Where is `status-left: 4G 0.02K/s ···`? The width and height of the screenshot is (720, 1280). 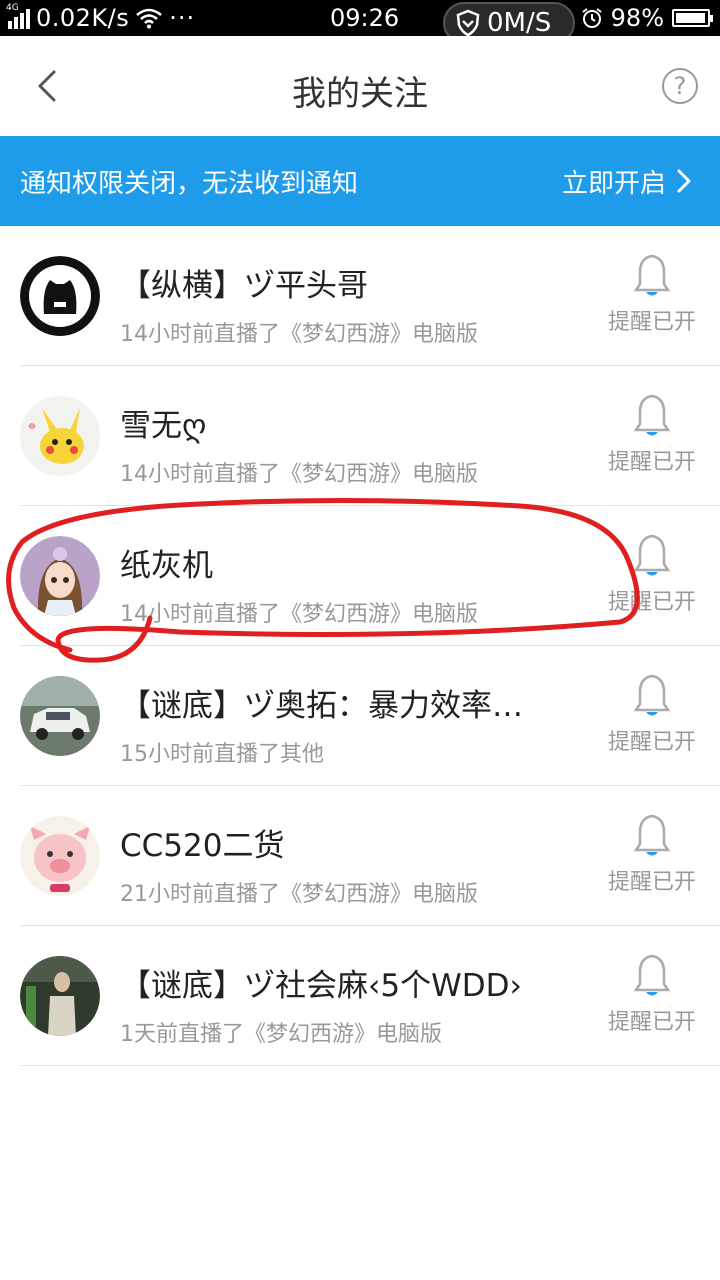 status-left: 4G 0.02K/s ··· is located at coordinates (101, 18).